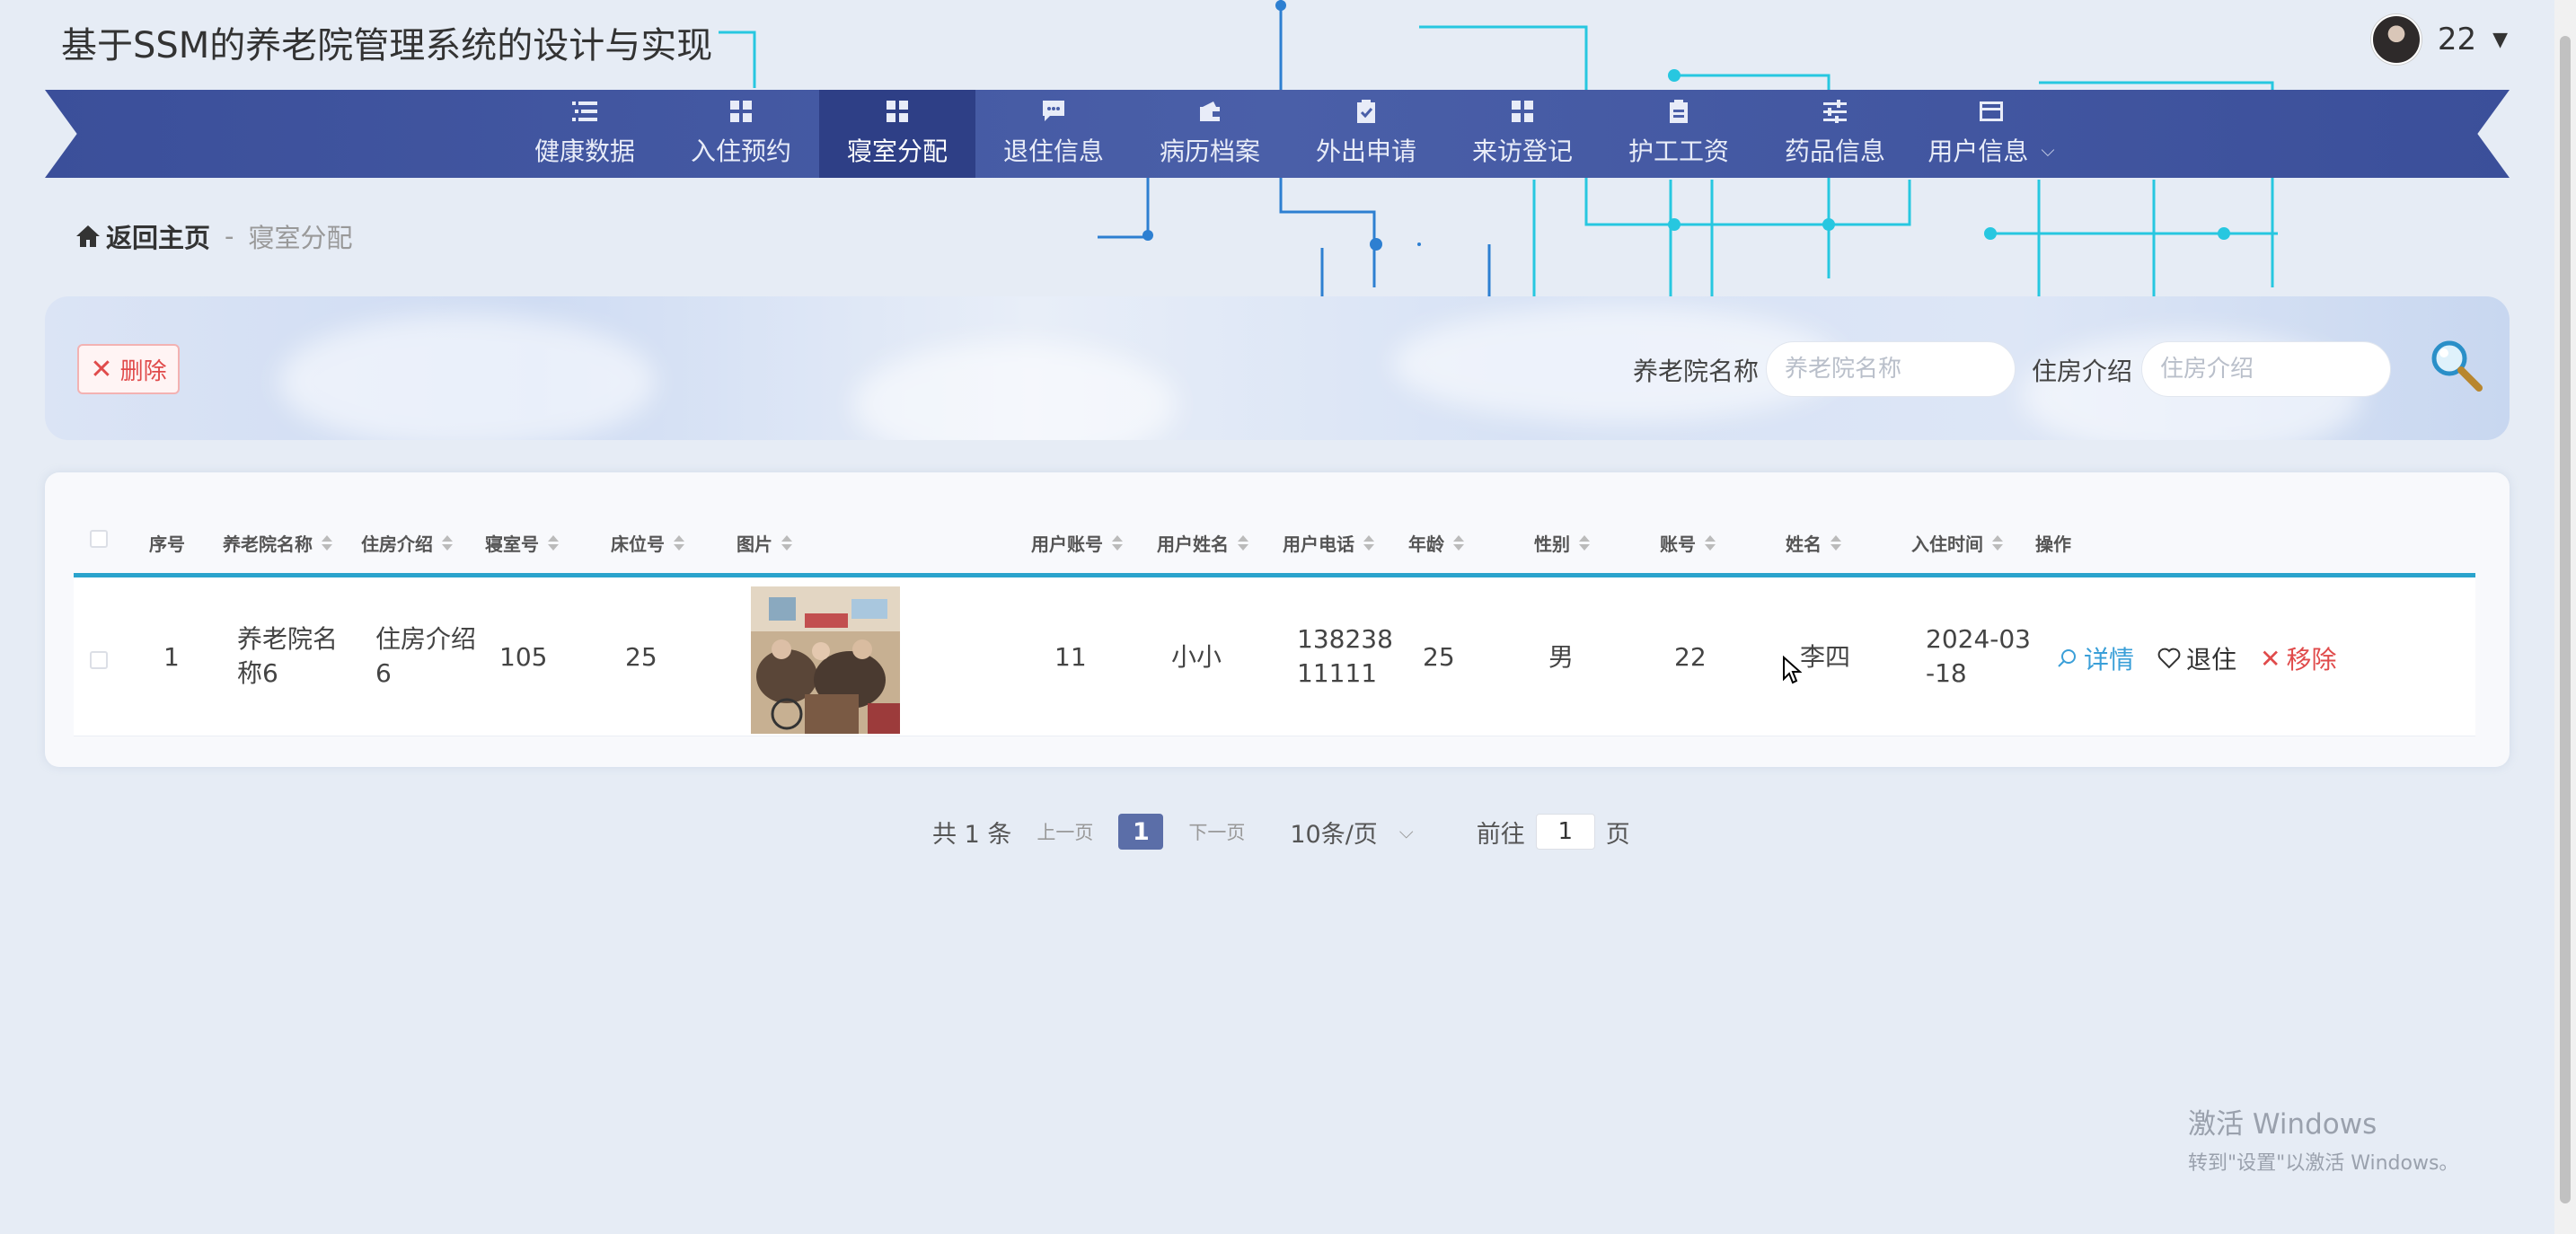 The height and width of the screenshot is (1234, 2576). What do you see at coordinates (407, 543) in the screenshot?
I see `column-header-housing: 住房介绍` at bounding box center [407, 543].